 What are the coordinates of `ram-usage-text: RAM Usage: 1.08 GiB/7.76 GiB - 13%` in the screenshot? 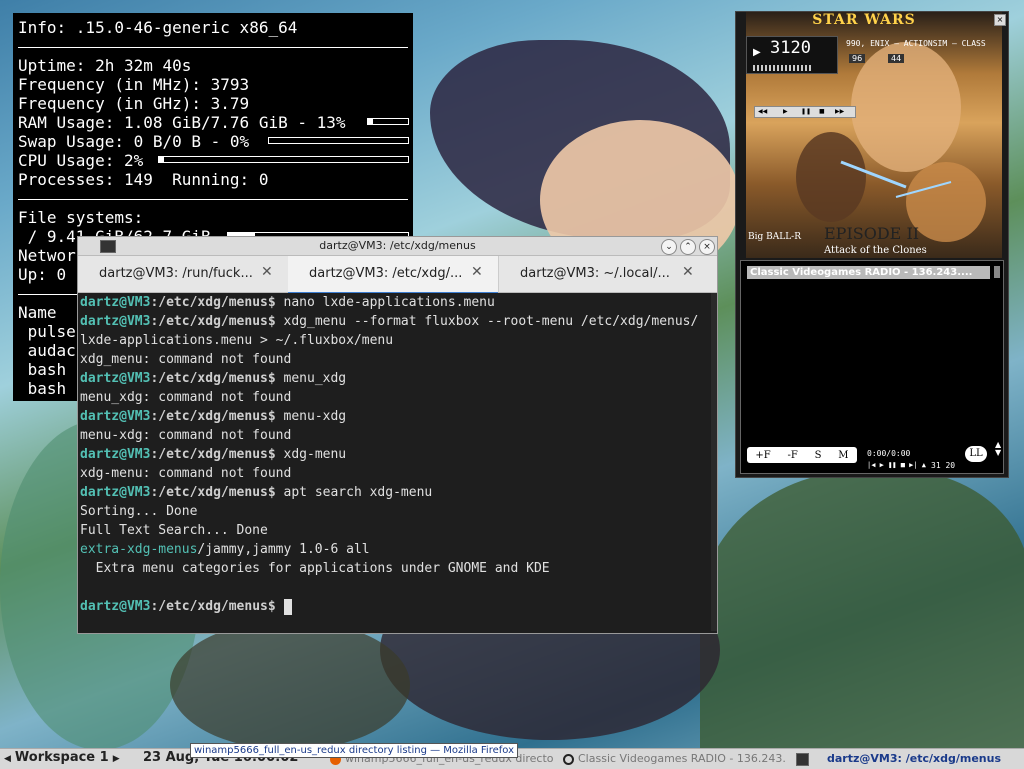 It's located at (182, 122).